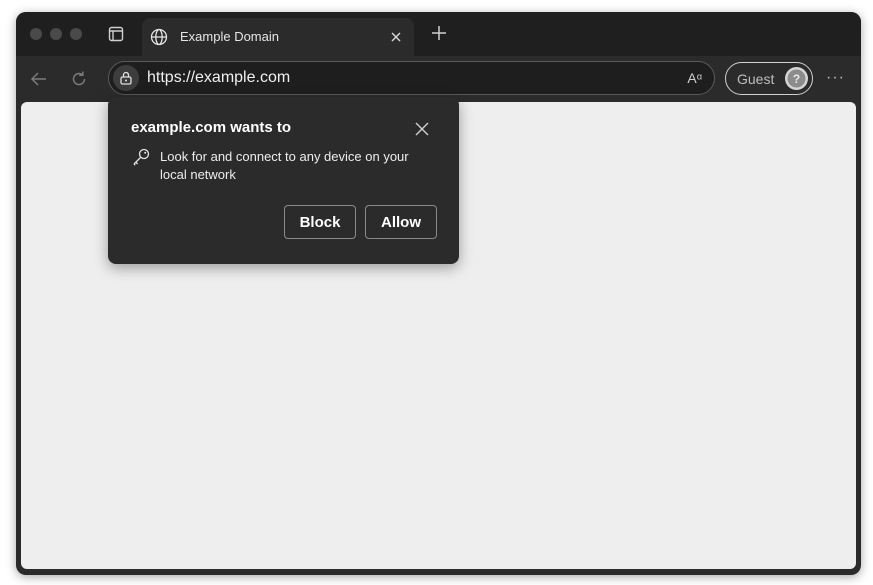 This screenshot has height=585, width=873. What do you see at coordinates (79, 79) in the screenshot?
I see `refresh-icon` at bounding box center [79, 79].